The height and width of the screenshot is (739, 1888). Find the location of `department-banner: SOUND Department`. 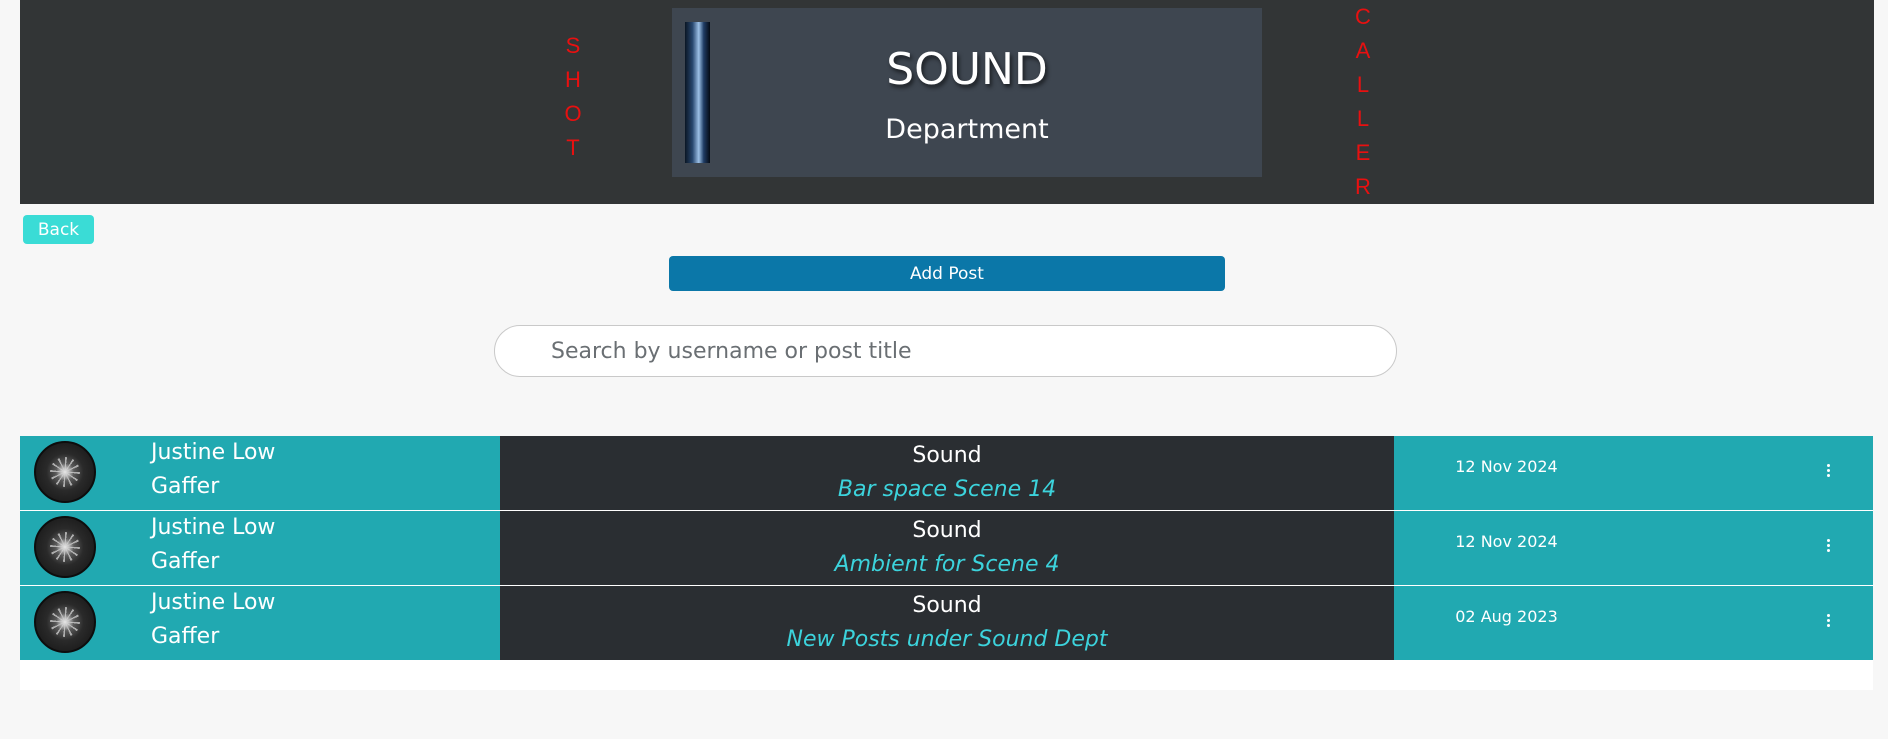

department-banner: SOUND Department is located at coordinates (967, 92).